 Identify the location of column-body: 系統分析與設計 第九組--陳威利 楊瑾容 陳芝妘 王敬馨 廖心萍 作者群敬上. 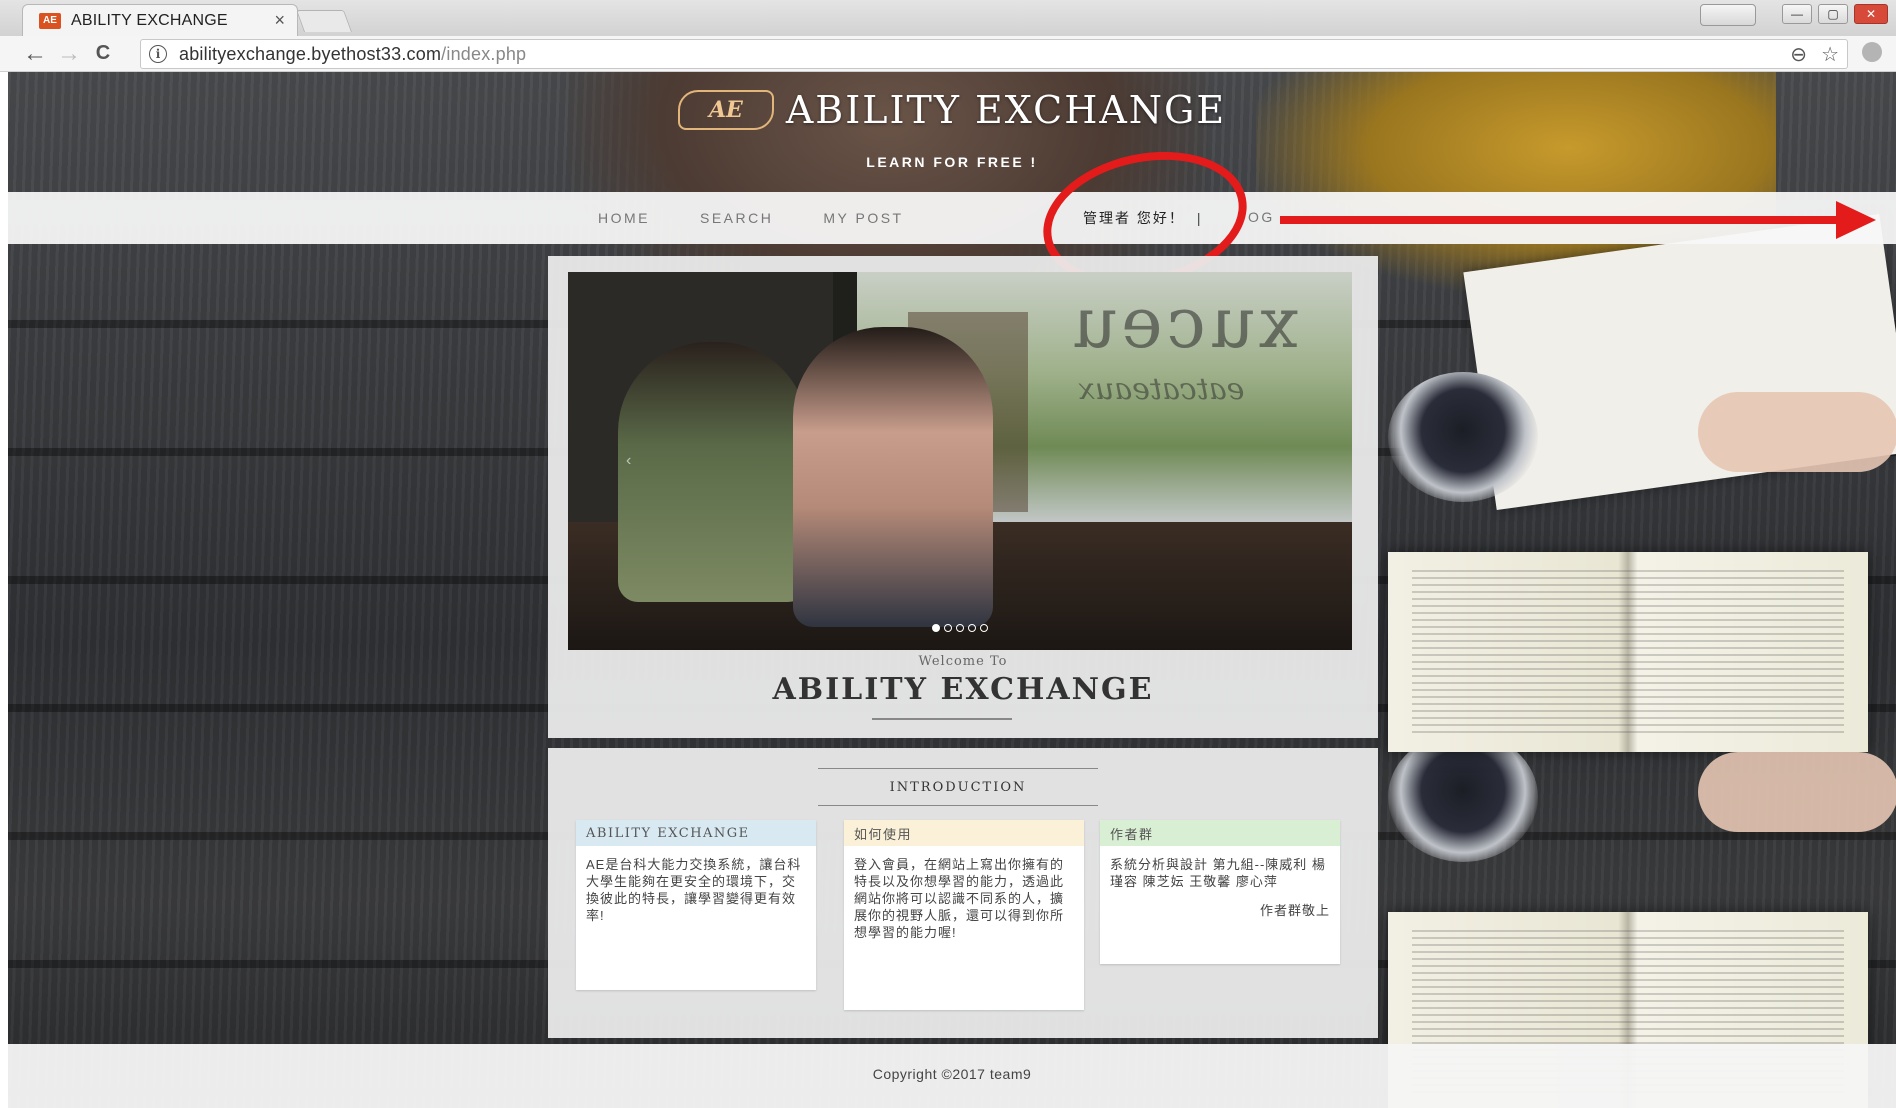
(1220, 887).